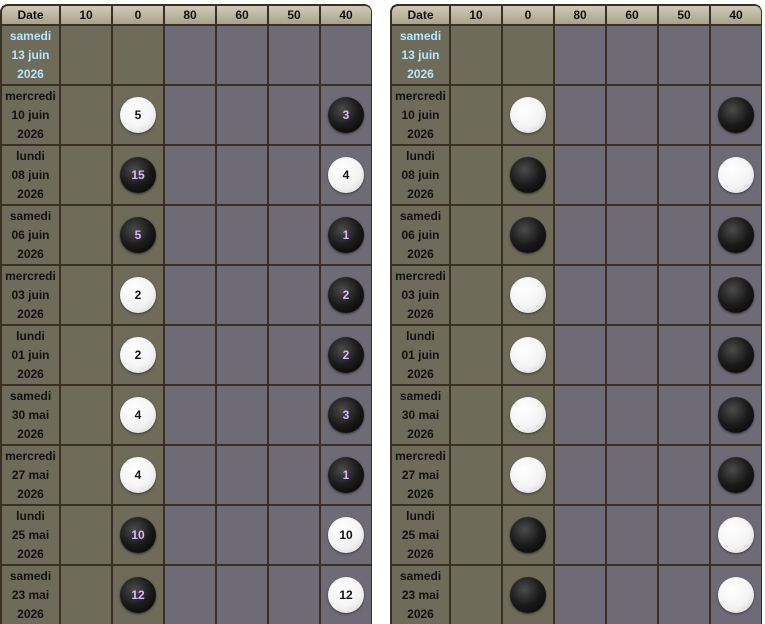 This screenshot has height=624, width=765. What do you see at coordinates (420, 175) in the screenshot?
I see `date-cell: lundi 08 juin 2026` at bounding box center [420, 175].